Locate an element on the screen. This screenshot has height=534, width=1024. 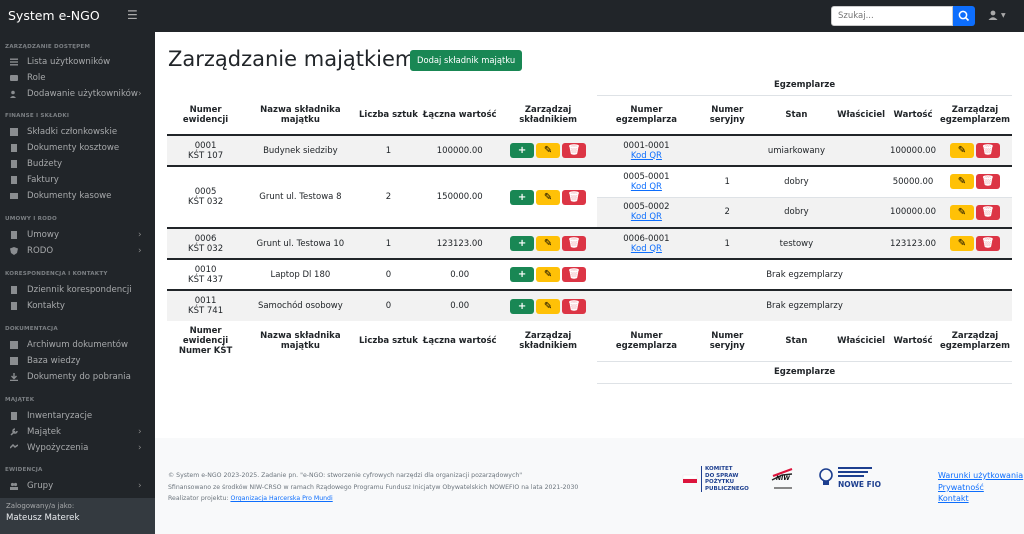
sidebar-item-assets: Majątek › is located at coordinates (77, 432).